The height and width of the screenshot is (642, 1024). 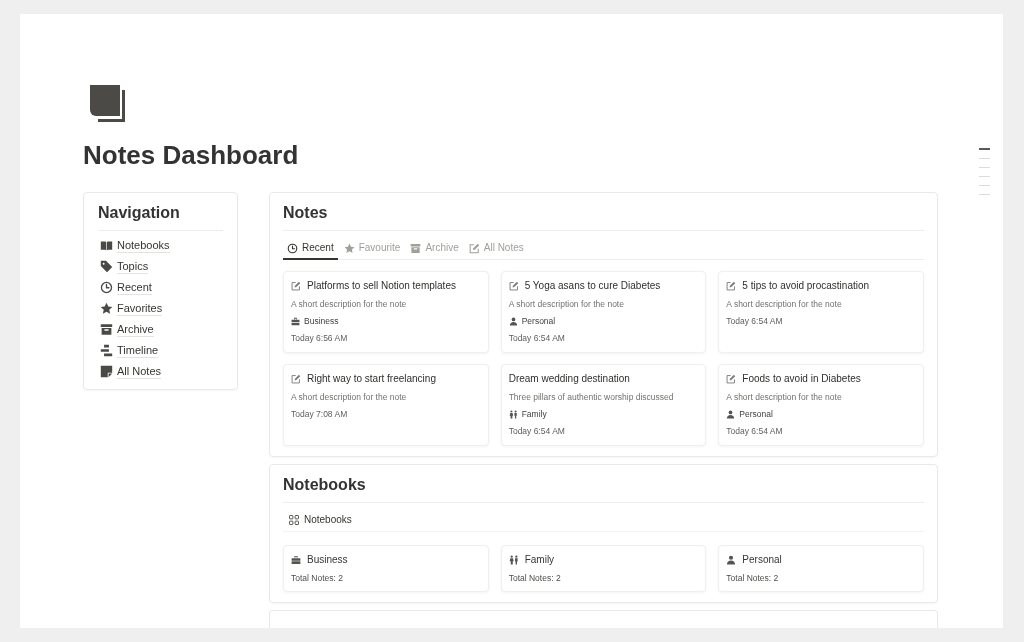 I want to click on note-card: 5 Yoga asans to cure Diabetes A short description for the note Personal Today 6:54 AM, so click(x=603, y=312).